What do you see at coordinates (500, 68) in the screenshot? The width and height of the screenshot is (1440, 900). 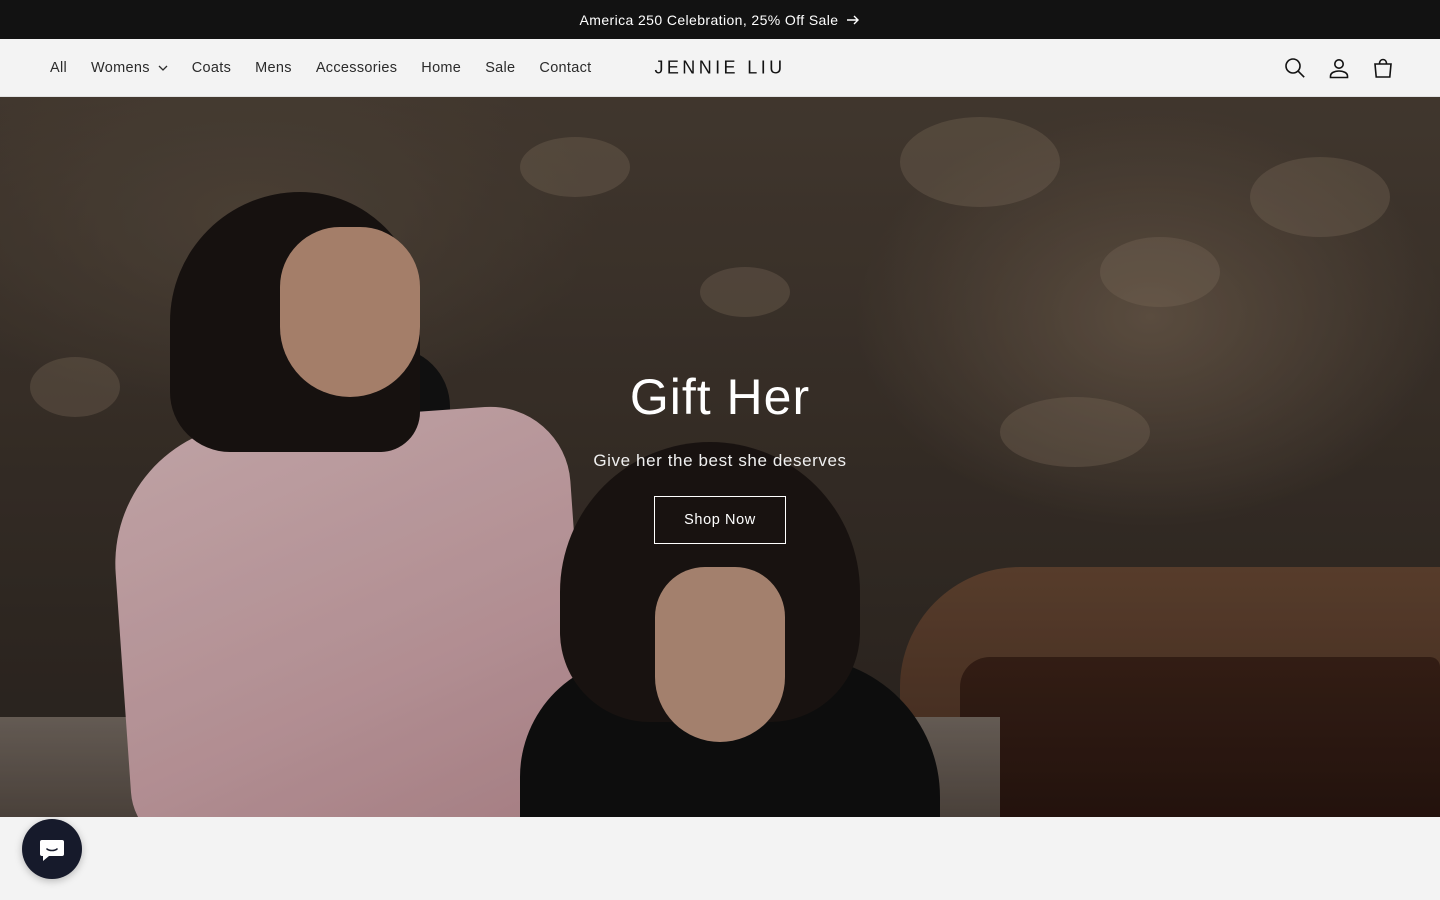 I see `nav-item-sale: Sale` at bounding box center [500, 68].